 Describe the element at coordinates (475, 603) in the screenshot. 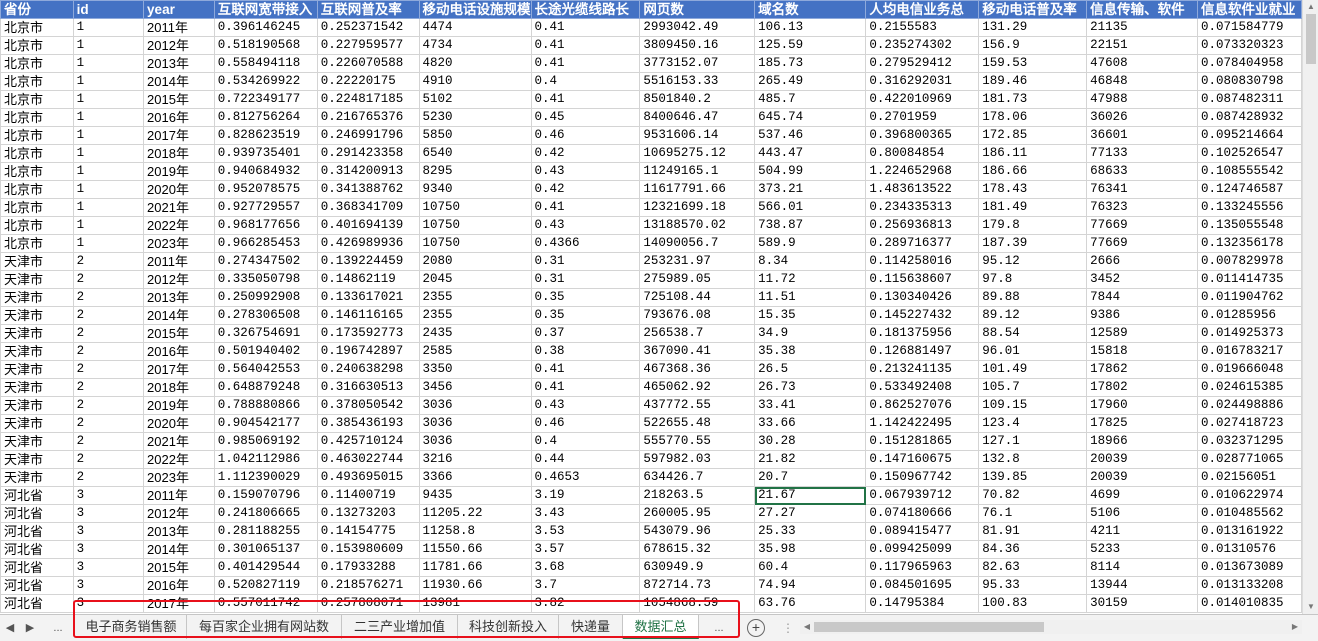

I see `cell: 13981` at that location.